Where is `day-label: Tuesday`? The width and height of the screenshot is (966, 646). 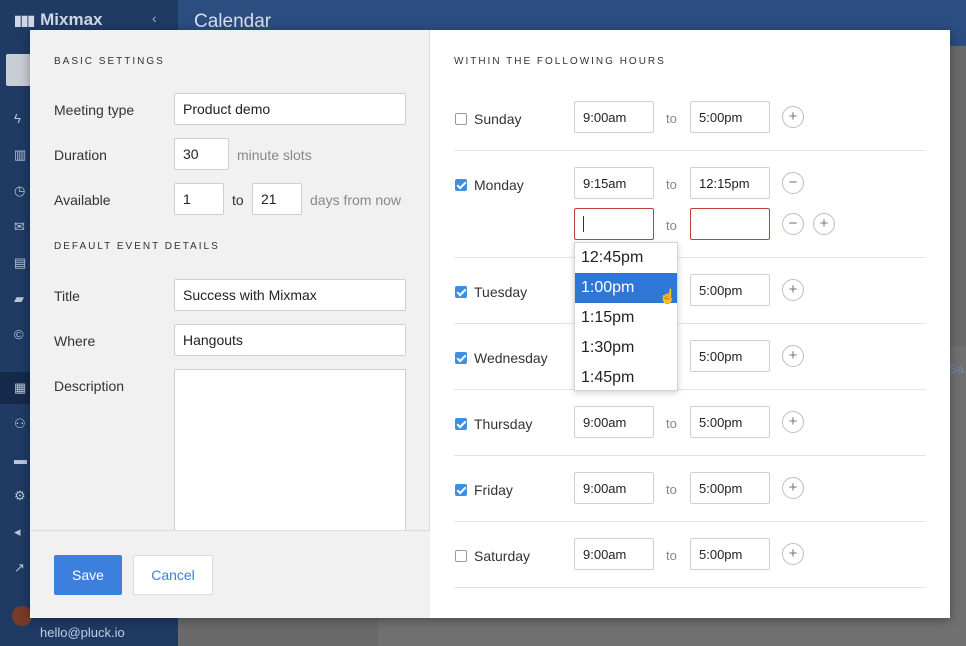
day-label: Tuesday is located at coordinates (501, 292).